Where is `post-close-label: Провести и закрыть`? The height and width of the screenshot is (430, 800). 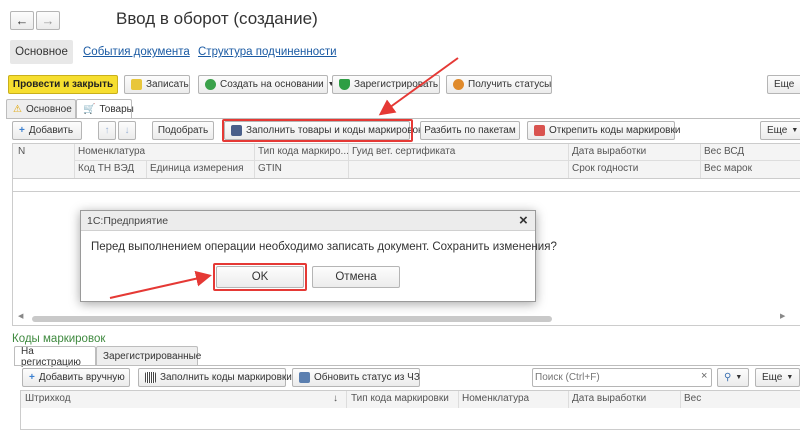
post-close-label: Провести и закрыть is located at coordinates (63, 84).